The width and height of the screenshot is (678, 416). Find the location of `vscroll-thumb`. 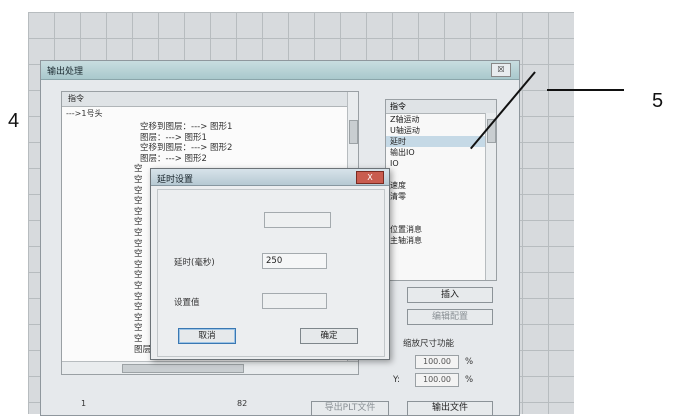

vscroll-thumb is located at coordinates (353, 132).